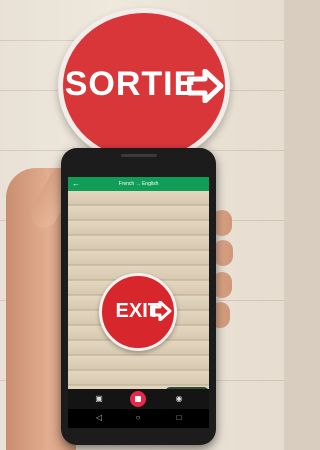 This screenshot has height=450, width=320. I want to click on exit-arrow-icon, so click(161, 311).